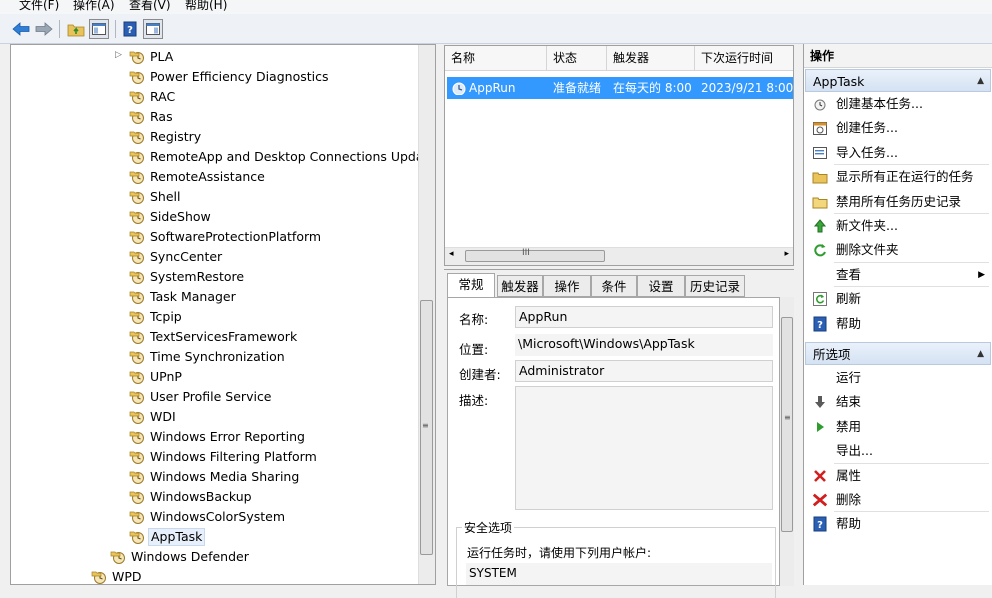  I want to click on forward-arrow-icon, so click(44, 29).